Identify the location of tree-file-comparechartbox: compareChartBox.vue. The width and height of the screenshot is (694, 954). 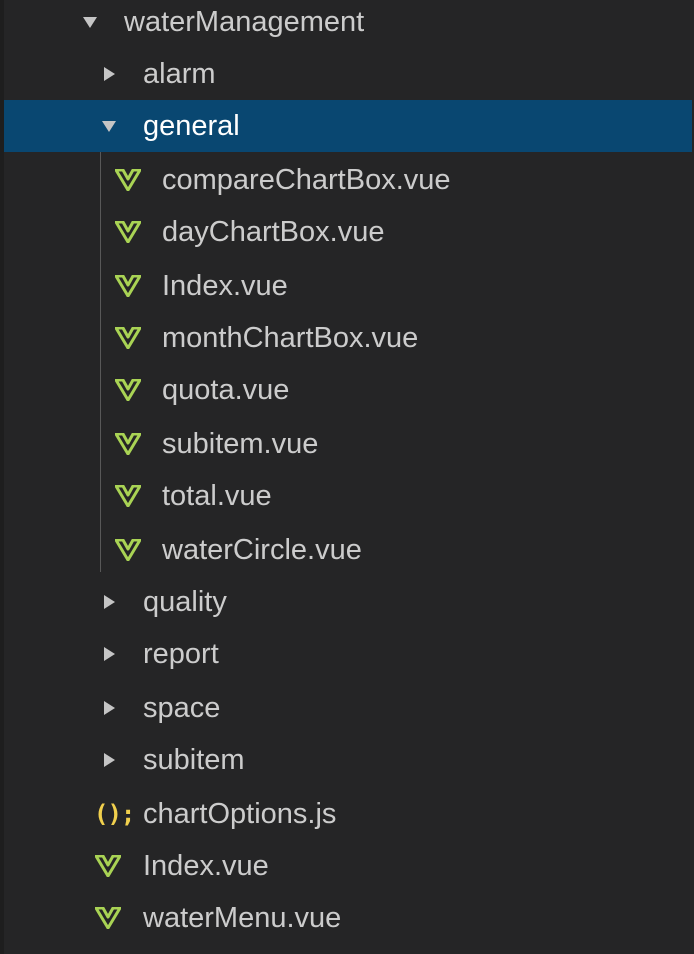
(347, 180).